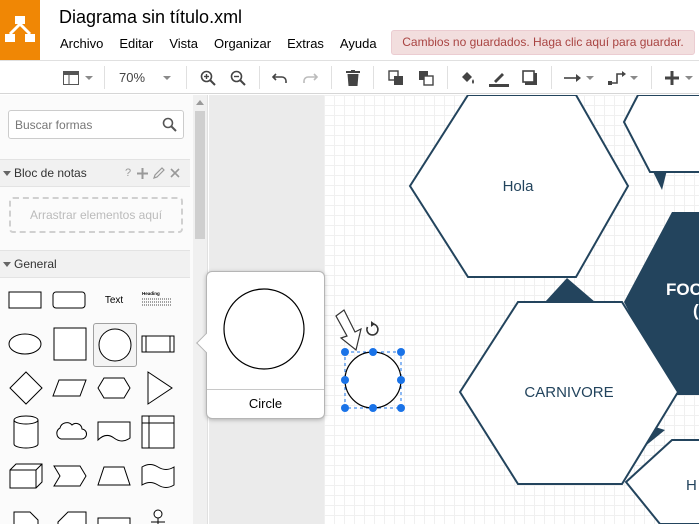 This screenshot has width=699, height=524. Describe the element at coordinates (114, 511) in the screenshot. I see `shape-callout` at that location.